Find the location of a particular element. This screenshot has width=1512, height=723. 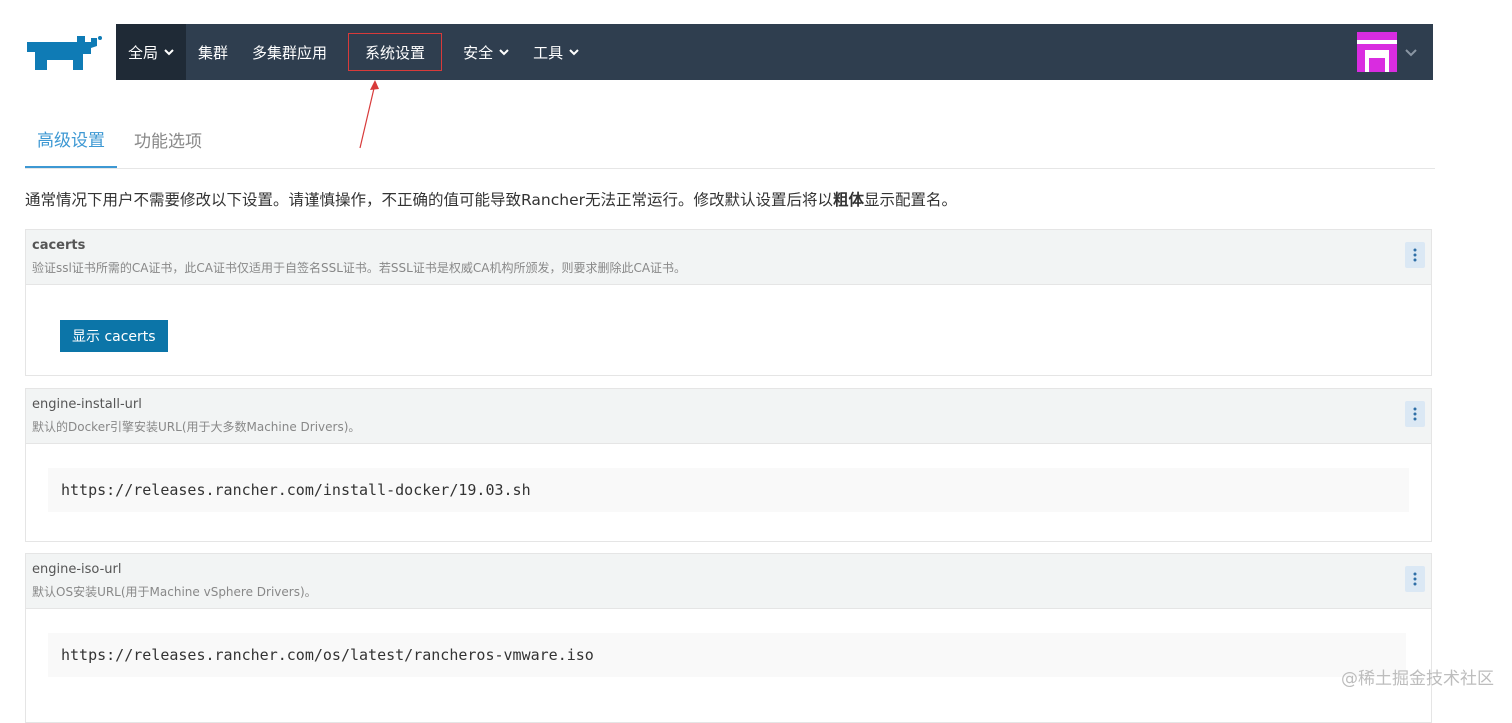

nav-item-system-settings: 系统设置 is located at coordinates (395, 52).